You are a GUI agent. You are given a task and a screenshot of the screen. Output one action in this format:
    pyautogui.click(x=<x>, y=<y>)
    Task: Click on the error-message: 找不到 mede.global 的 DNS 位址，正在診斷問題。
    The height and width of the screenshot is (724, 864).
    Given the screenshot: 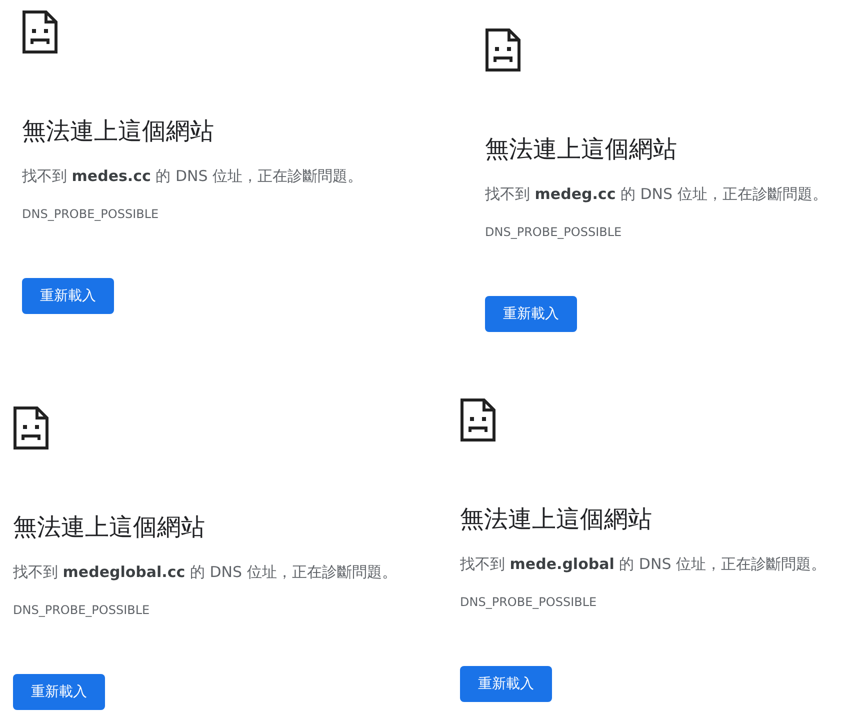 What is the action you would take?
    pyautogui.click(x=643, y=564)
    